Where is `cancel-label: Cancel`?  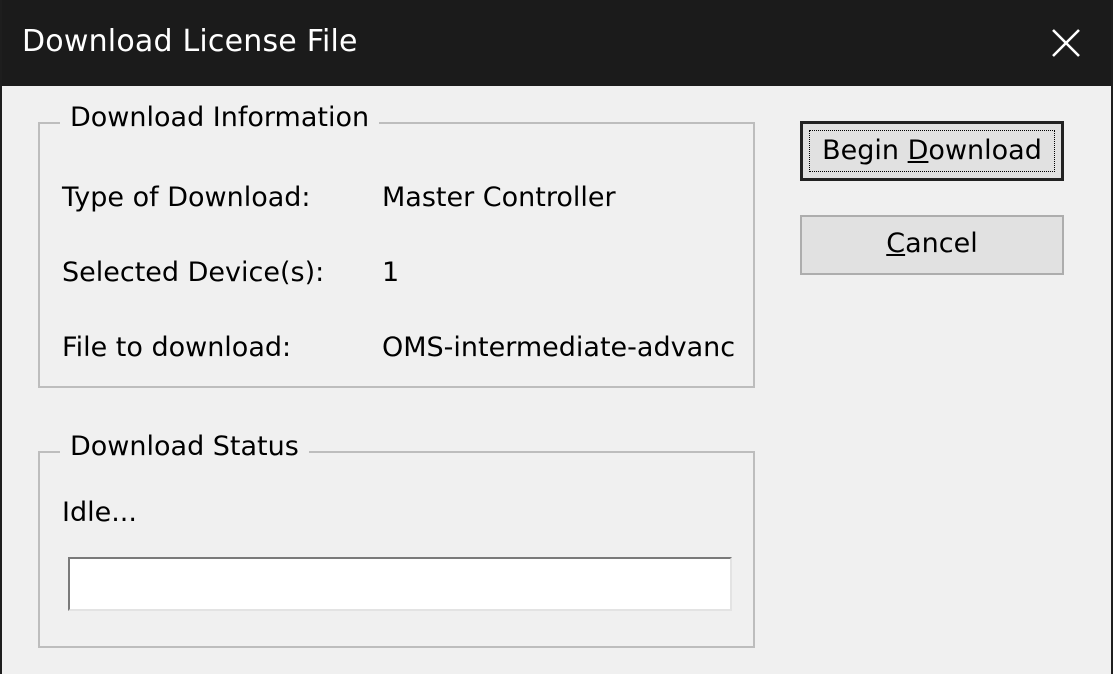 cancel-label: Cancel is located at coordinates (932, 243).